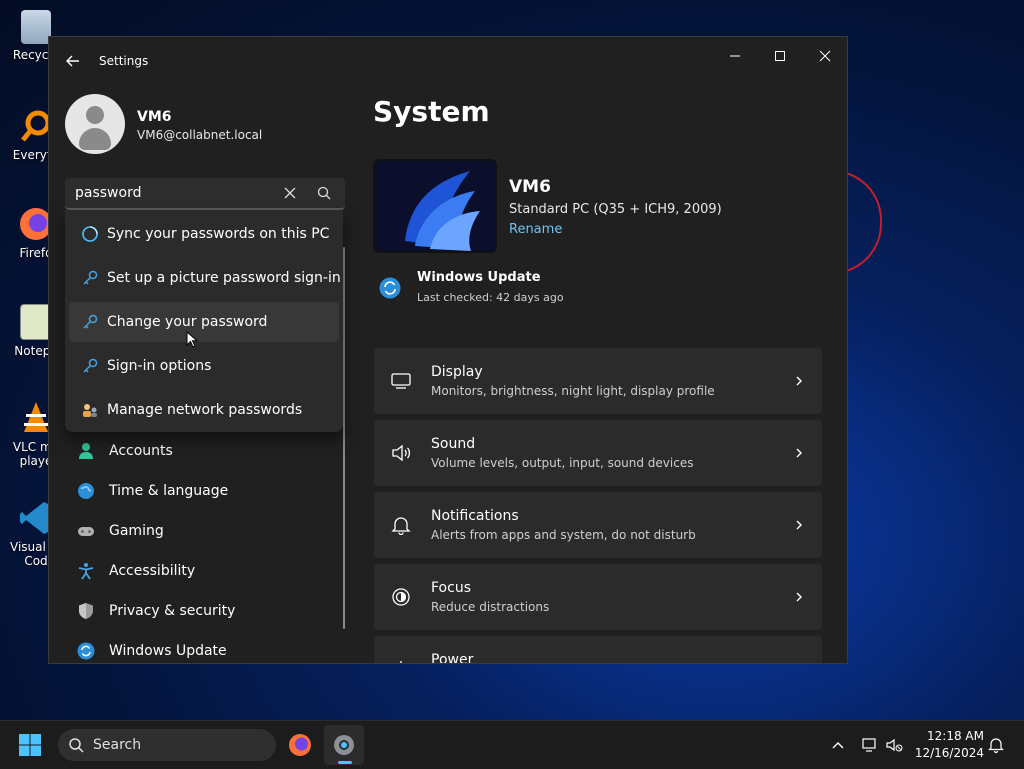 The width and height of the screenshot is (1024, 769). I want to click on monitor-icon, so click(401, 381).